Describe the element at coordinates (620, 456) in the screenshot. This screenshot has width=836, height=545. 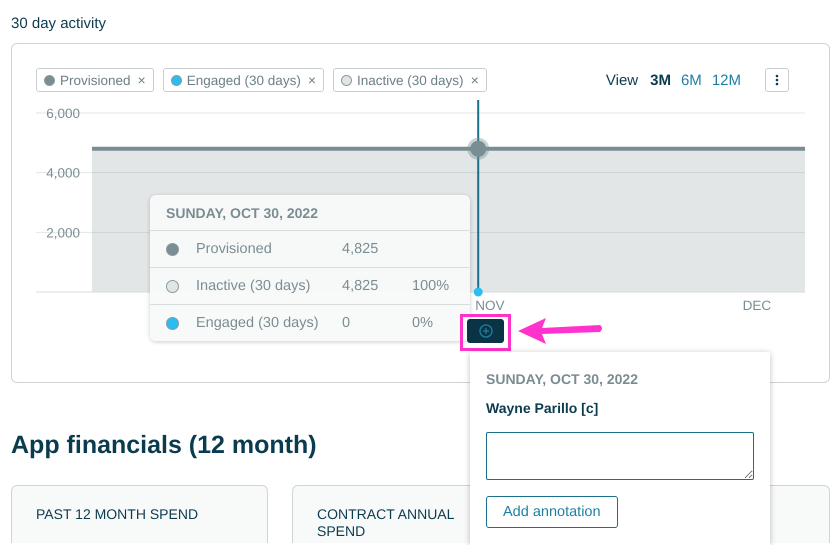
I see `annotation-field` at that location.